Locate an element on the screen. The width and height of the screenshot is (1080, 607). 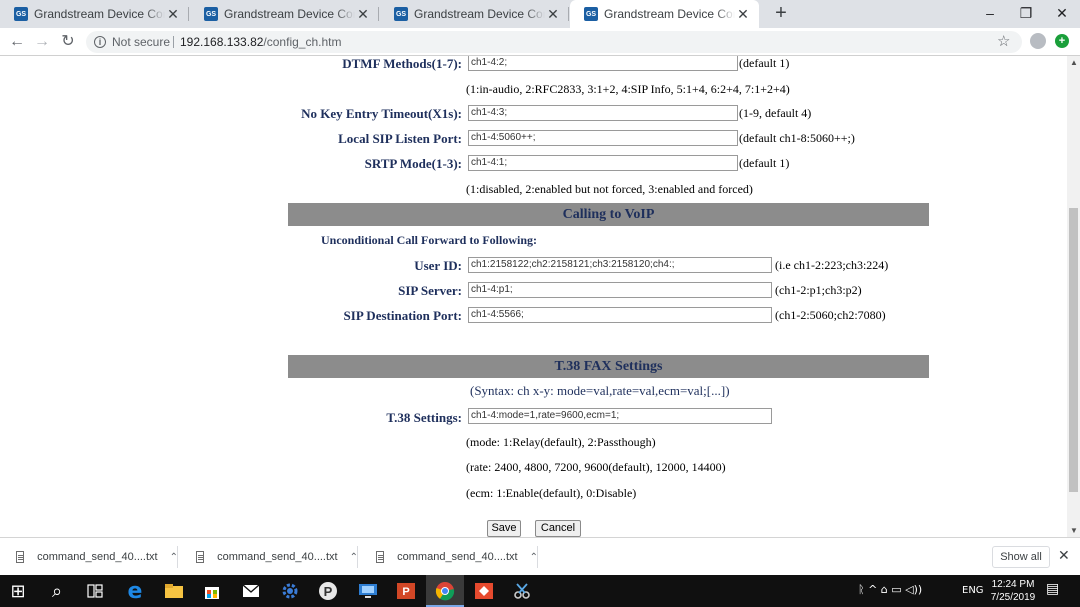
chrome-icon is located at coordinates (445, 591).